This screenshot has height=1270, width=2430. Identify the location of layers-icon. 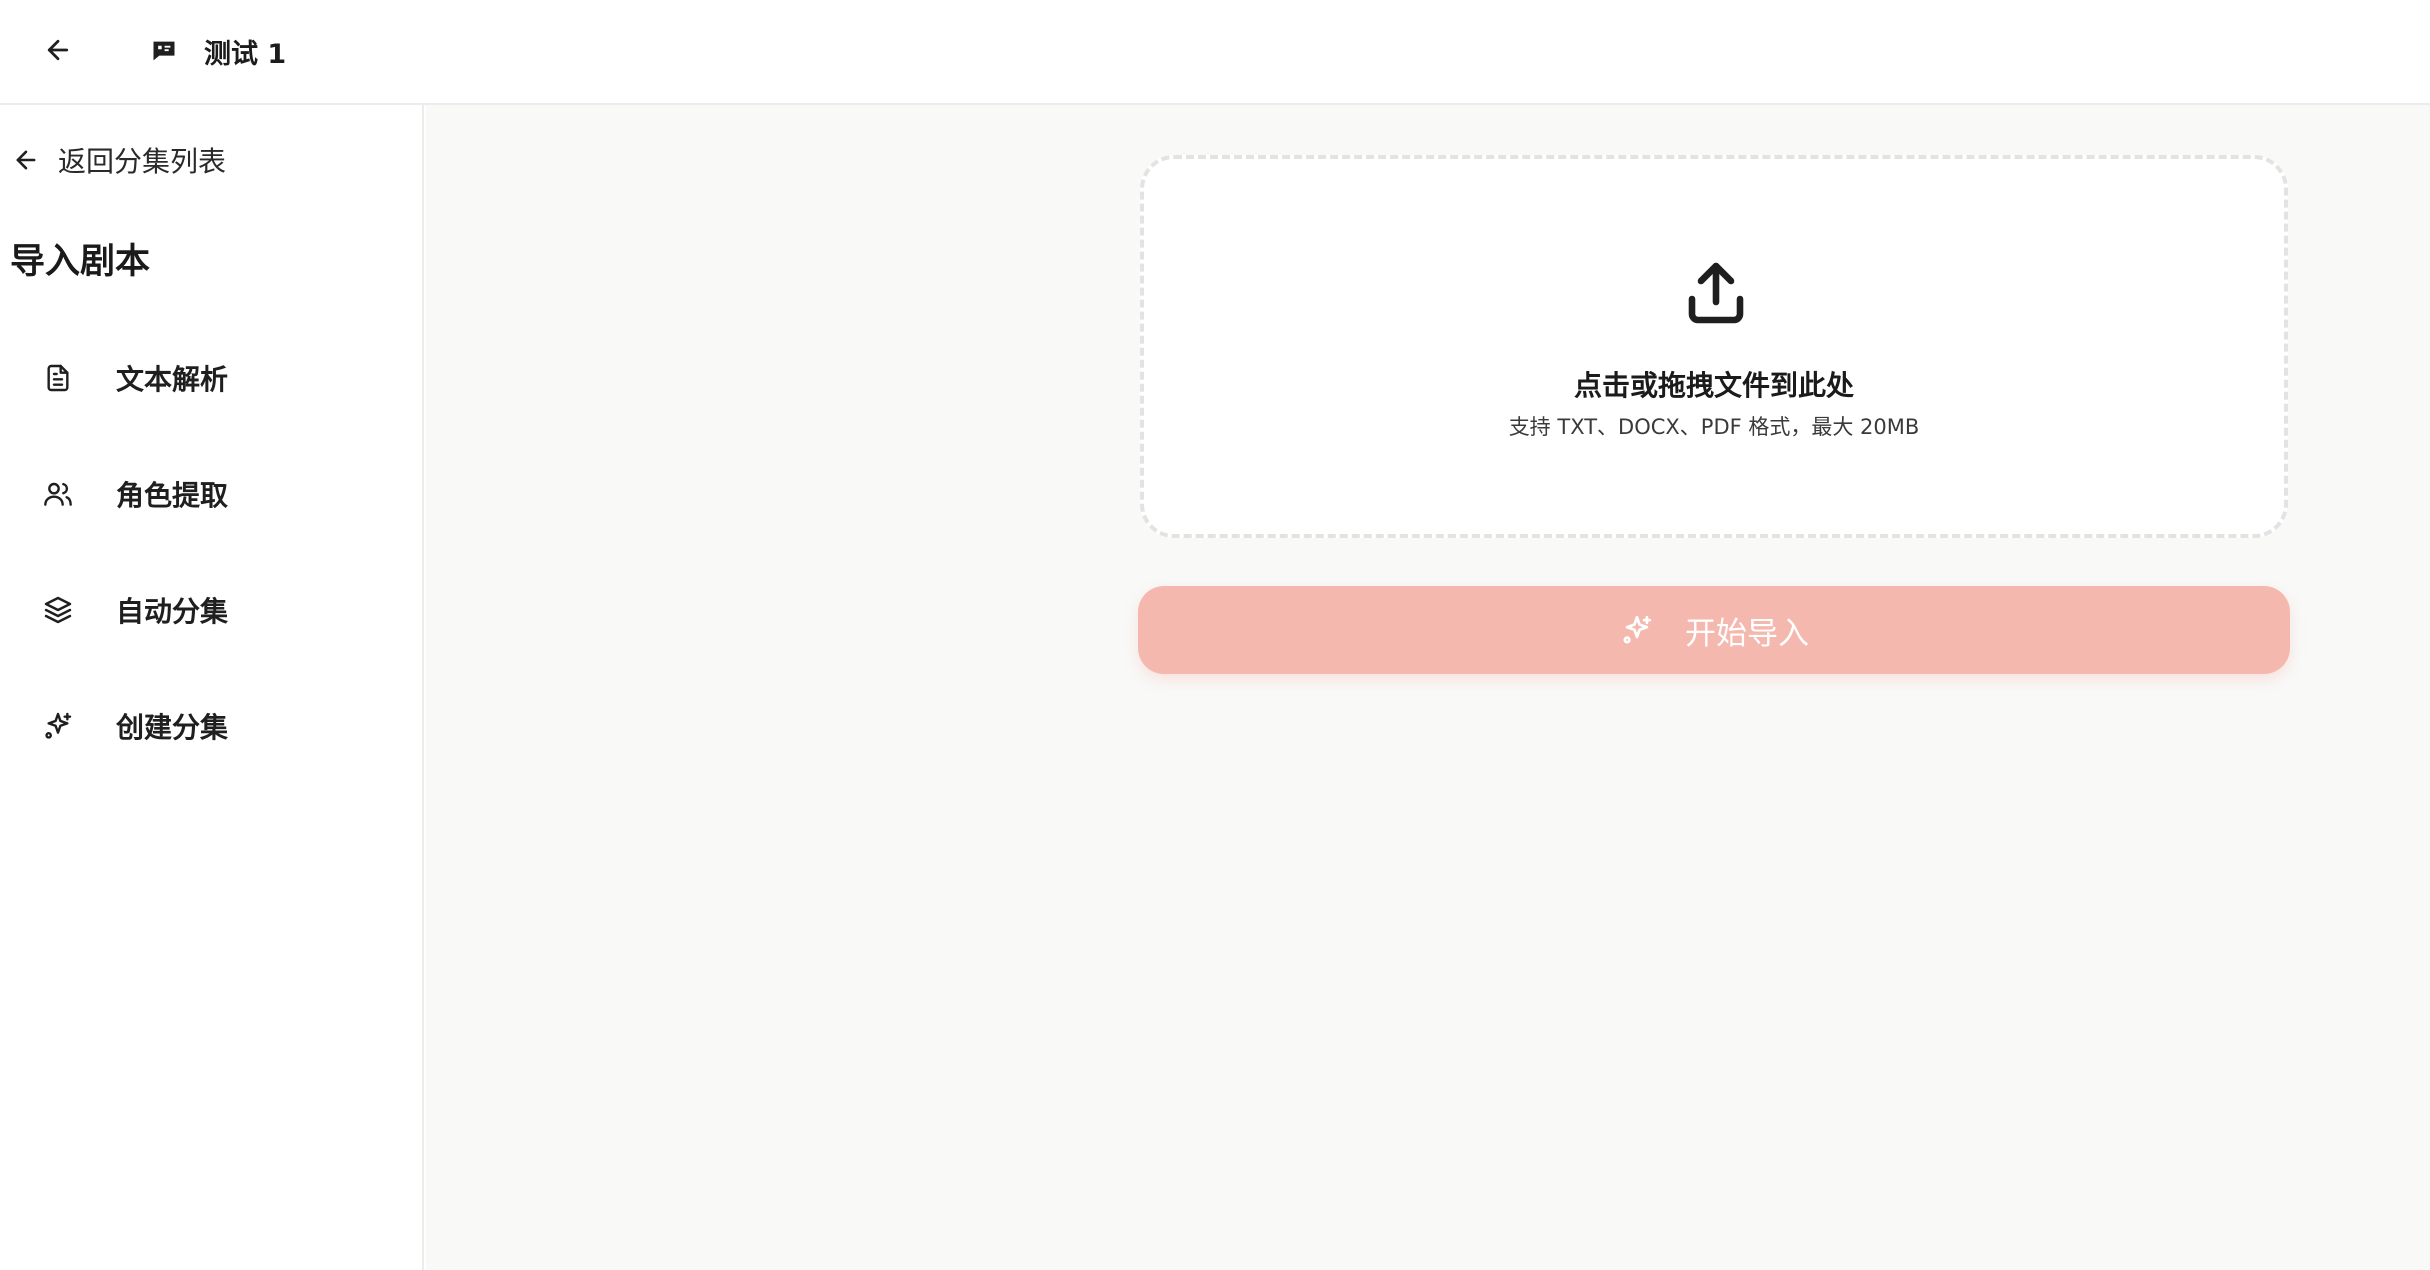
(58, 610).